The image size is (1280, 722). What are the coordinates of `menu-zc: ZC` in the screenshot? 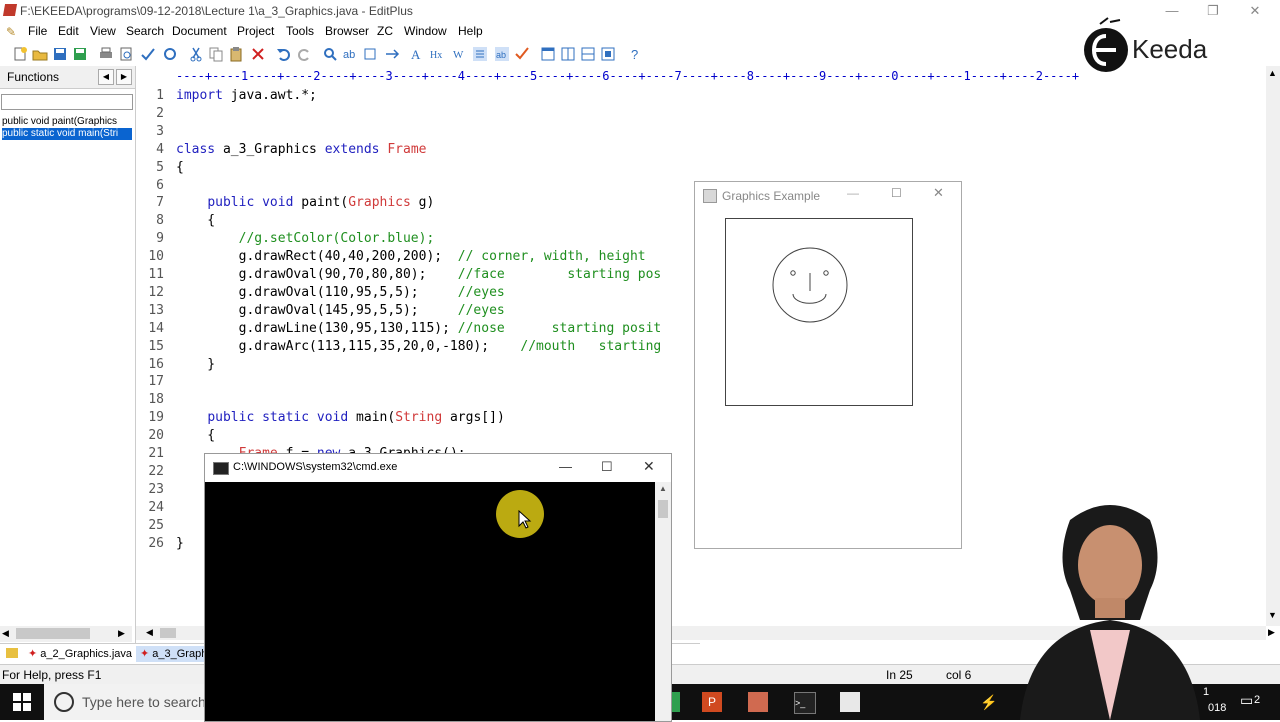 It's located at (385, 31).